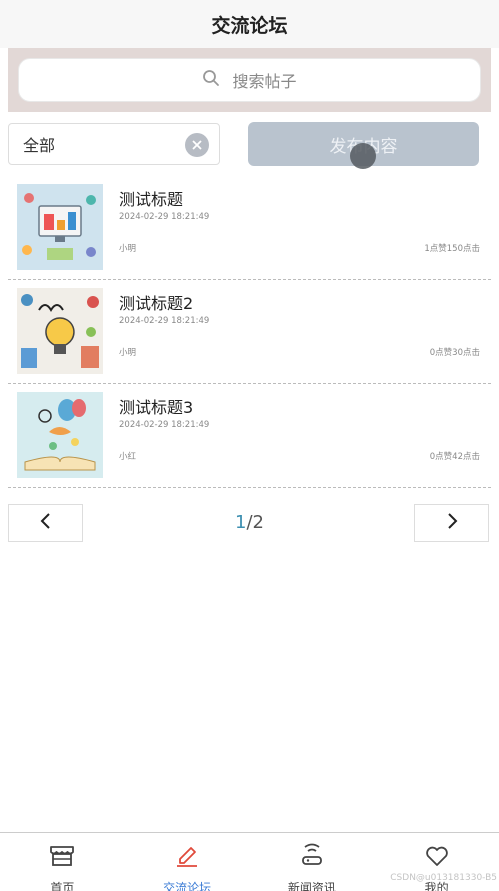 The image size is (499, 891). I want to click on post-stats: 1点赞150点击, so click(452, 249).